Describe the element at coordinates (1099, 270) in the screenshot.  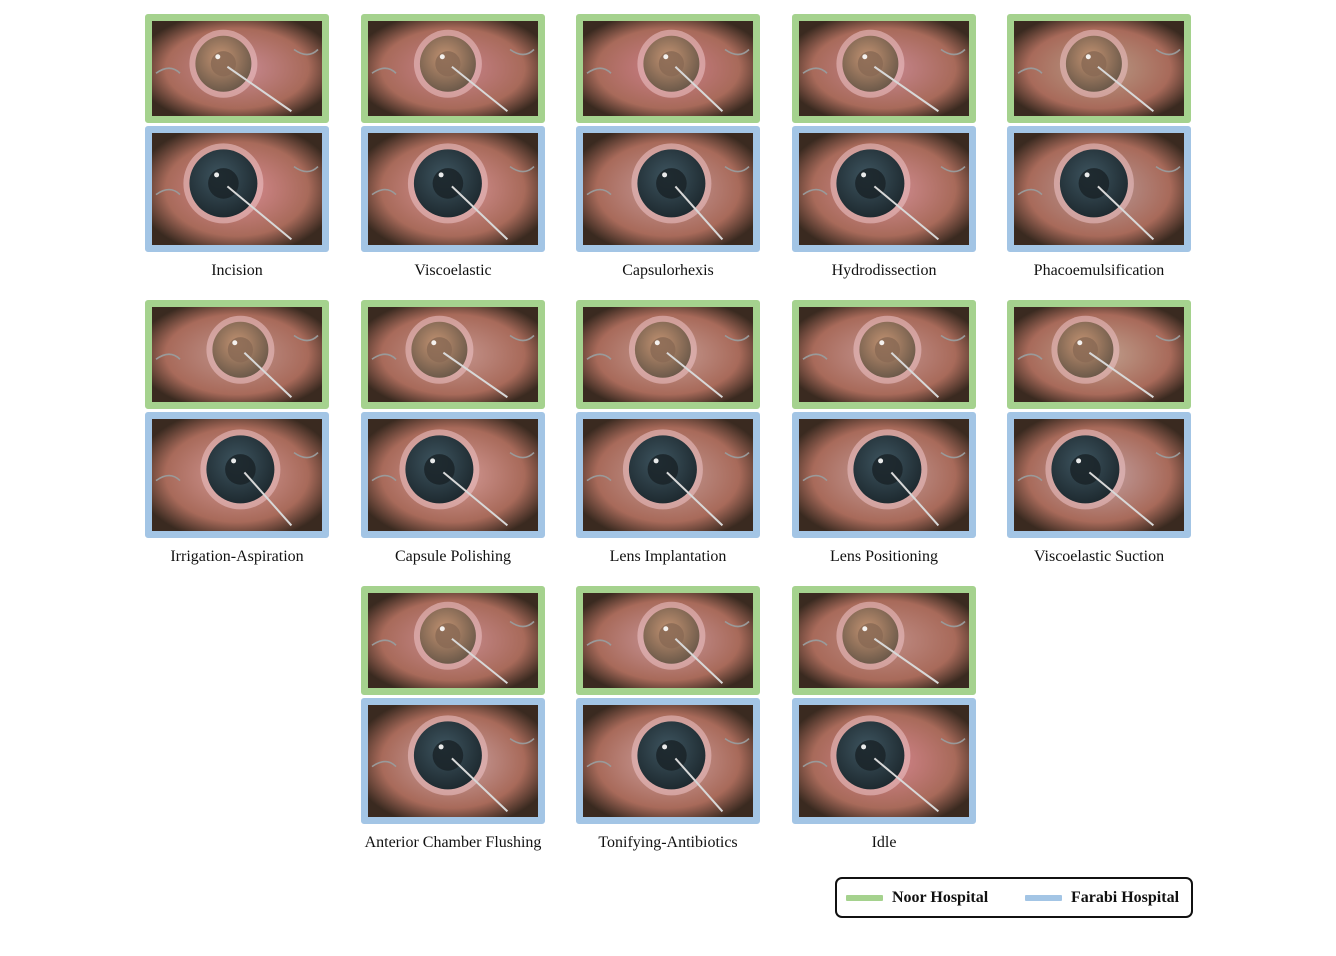
I see `phase-label: Phacoemulsification` at that location.